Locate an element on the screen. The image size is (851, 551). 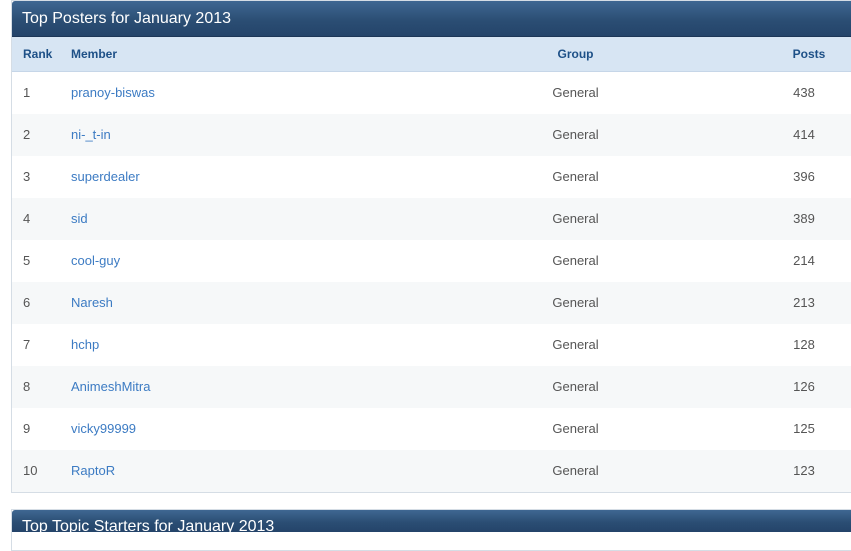
posts-cell: 128 is located at coordinates (804, 344).